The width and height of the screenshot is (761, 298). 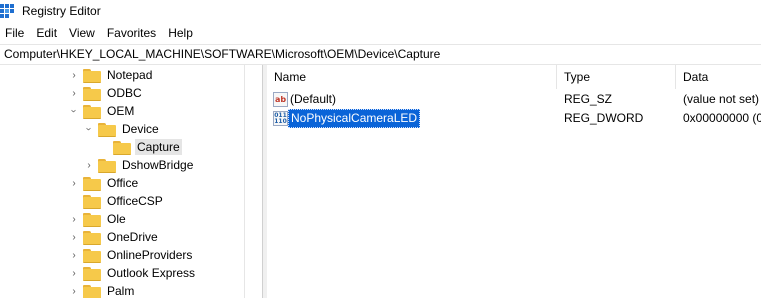 What do you see at coordinates (151, 273) in the screenshot?
I see `tree-item-label: Outlook Express` at bounding box center [151, 273].